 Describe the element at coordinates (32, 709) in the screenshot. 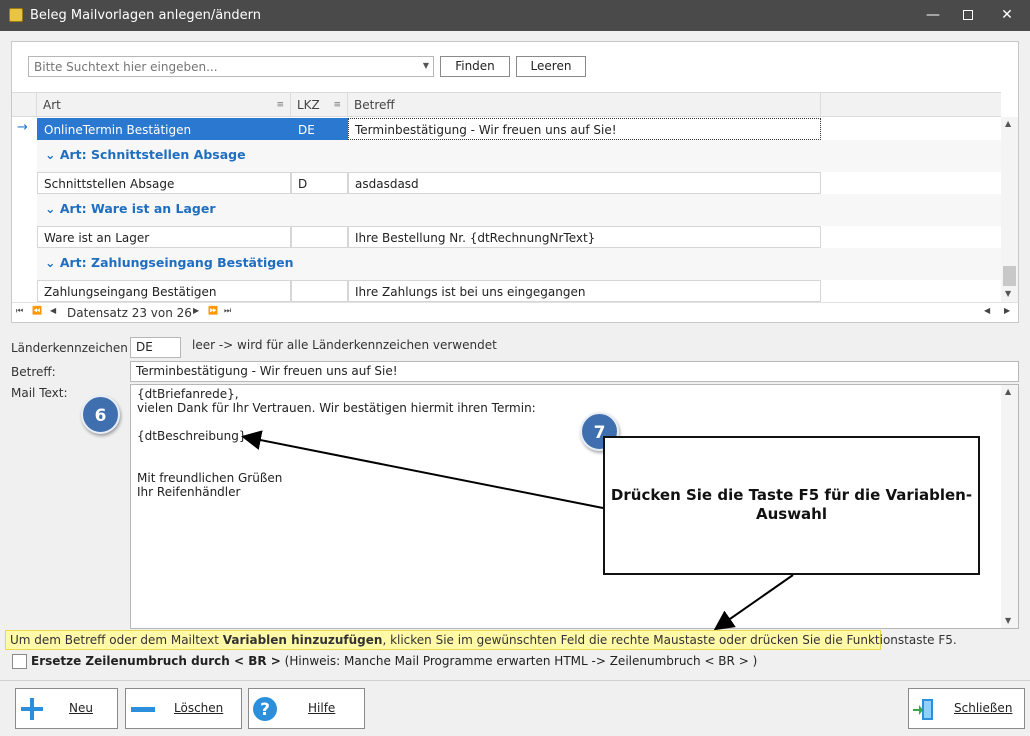

I see `plus-icon` at that location.